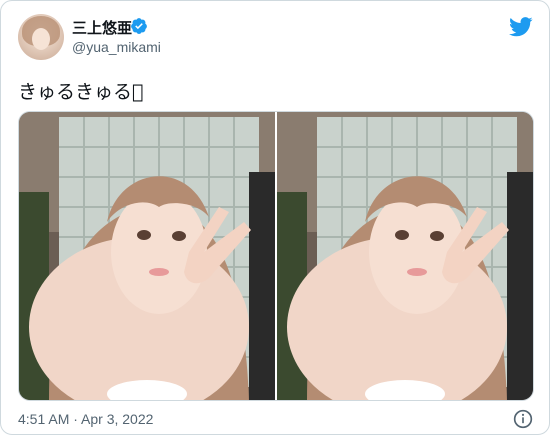 Image resolution: width=552 pixels, height=437 pixels. I want to click on author-avatar, so click(41, 37).